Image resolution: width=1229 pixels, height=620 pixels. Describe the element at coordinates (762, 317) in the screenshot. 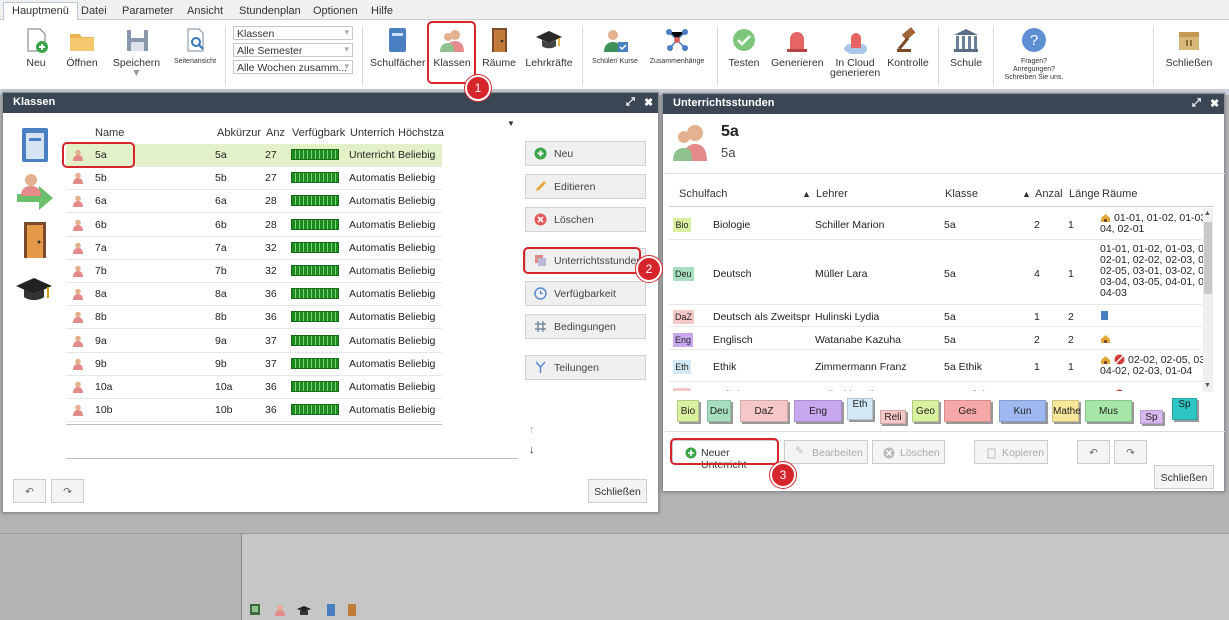

I see `lesson-subject: Deutsch als Zweitsprac` at that location.